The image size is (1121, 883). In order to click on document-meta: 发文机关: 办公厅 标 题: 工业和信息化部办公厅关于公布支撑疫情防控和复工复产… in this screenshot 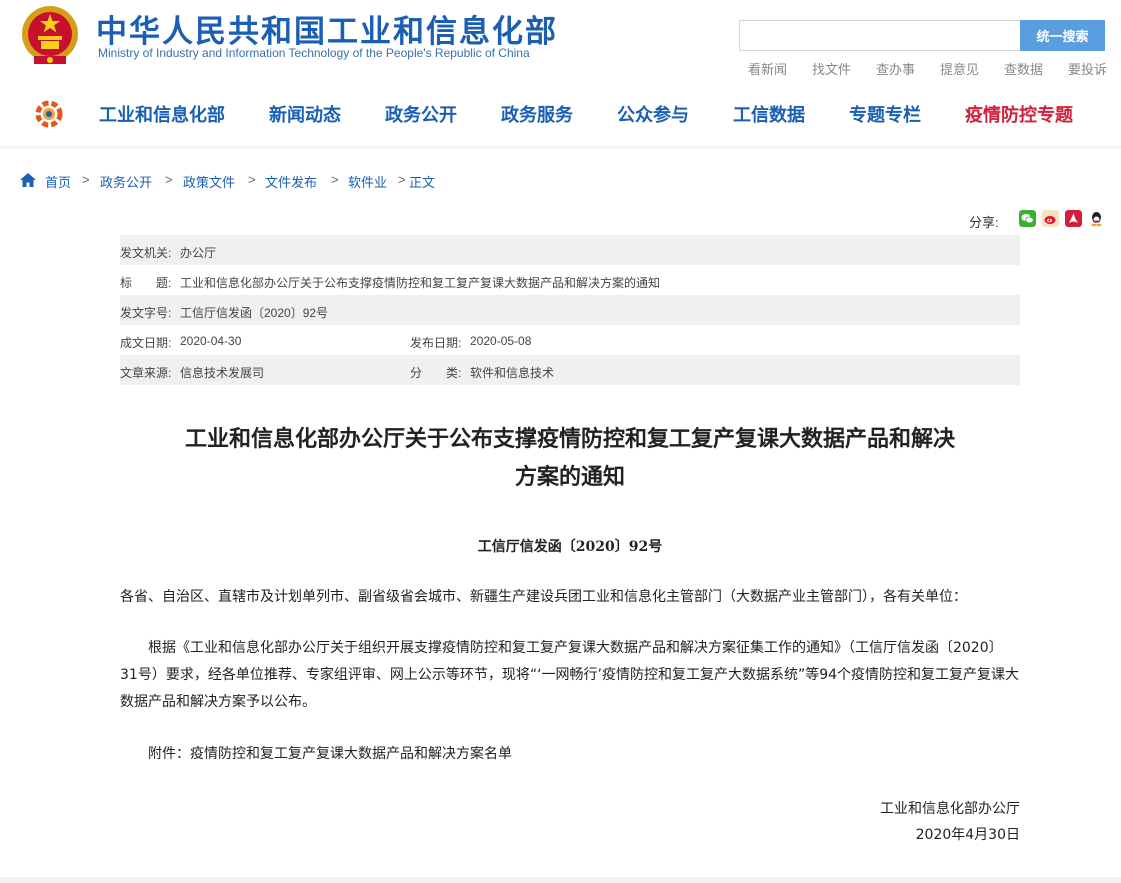, I will do `click(570, 310)`.